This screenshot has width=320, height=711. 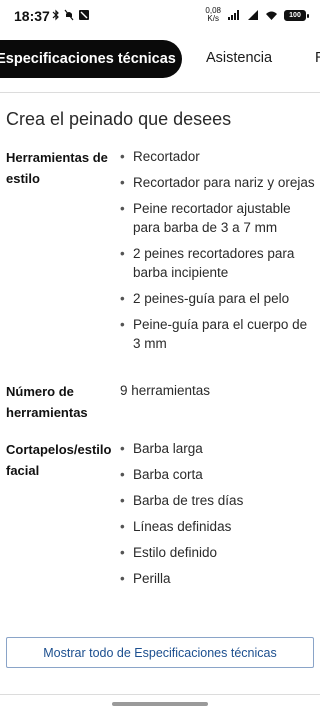 What do you see at coordinates (161, 474) in the screenshot?
I see `list-item: • Barba corta` at bounding box center [161, 474].